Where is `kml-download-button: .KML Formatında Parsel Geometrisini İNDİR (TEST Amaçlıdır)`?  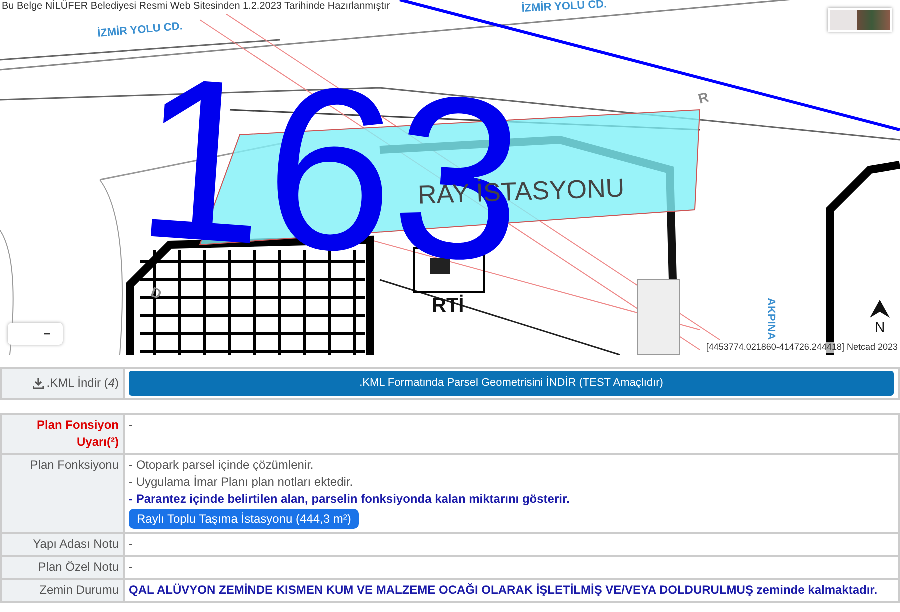
kml-download-button: .KML Formatında Parsel Geometrisini İNDİR (TEST Amaçlıdır) is located at coordinates (511, 383).